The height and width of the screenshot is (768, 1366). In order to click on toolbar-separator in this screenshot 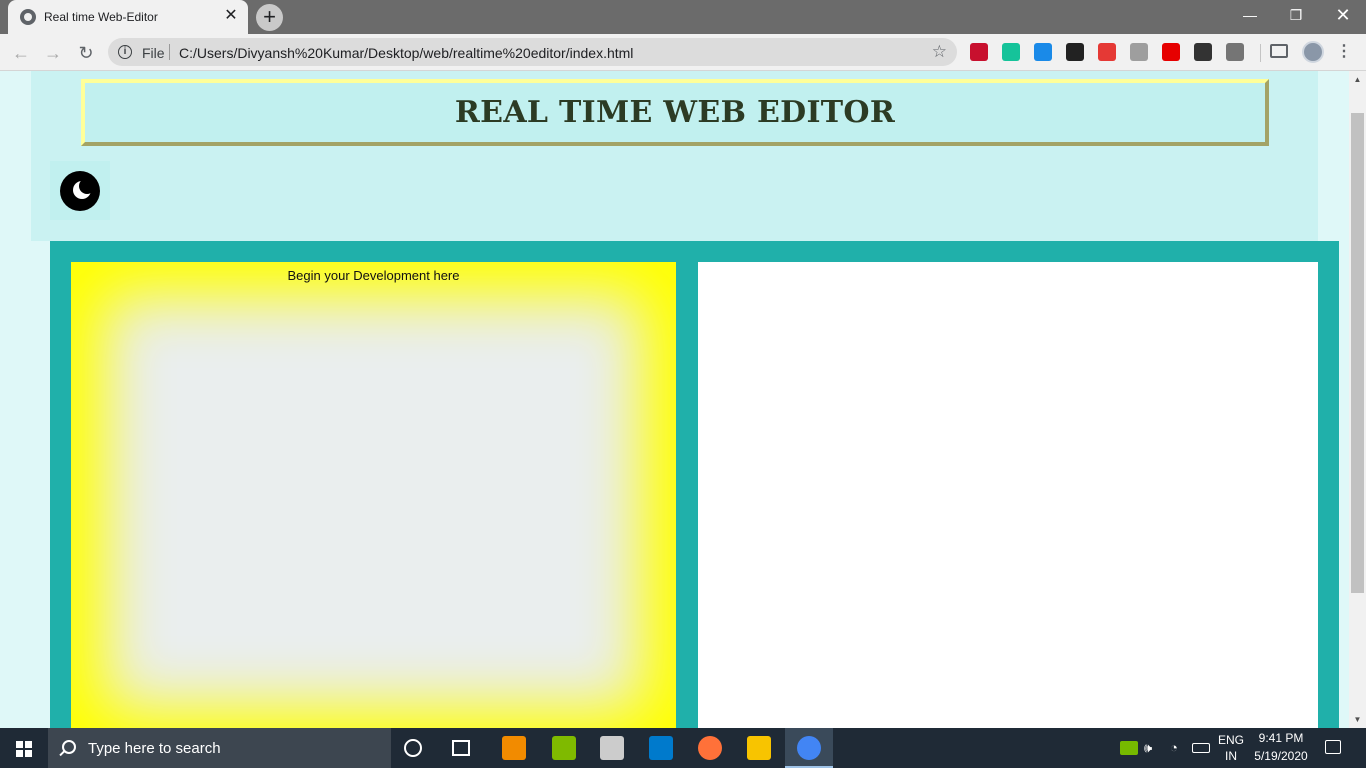, I will do `click(1260, 53)`.